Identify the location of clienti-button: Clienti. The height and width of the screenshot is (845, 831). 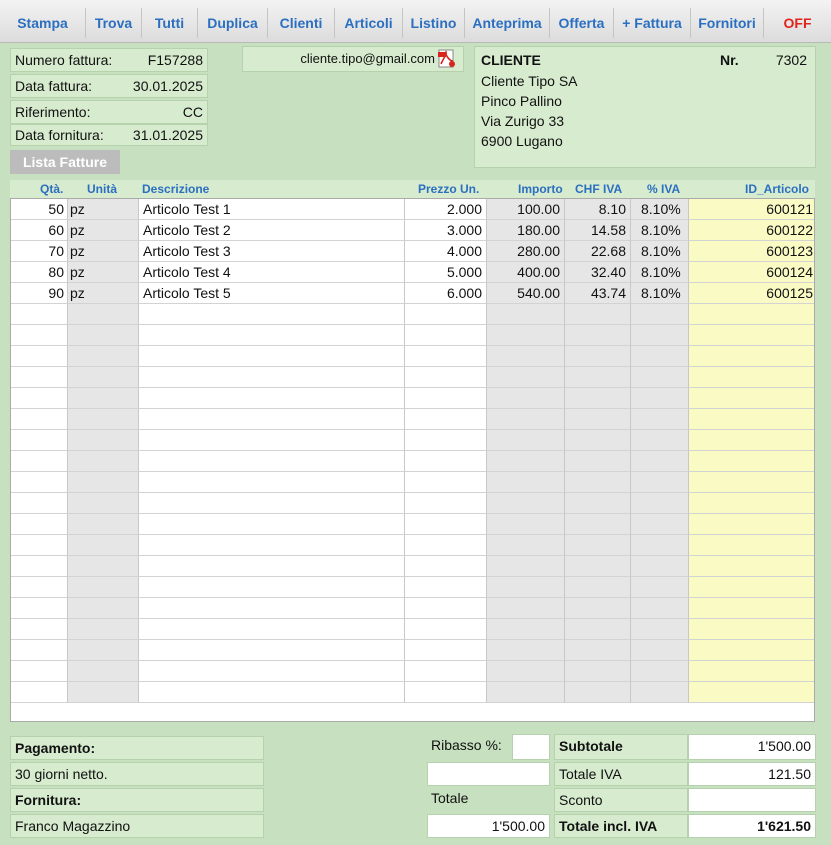
(301, 23).